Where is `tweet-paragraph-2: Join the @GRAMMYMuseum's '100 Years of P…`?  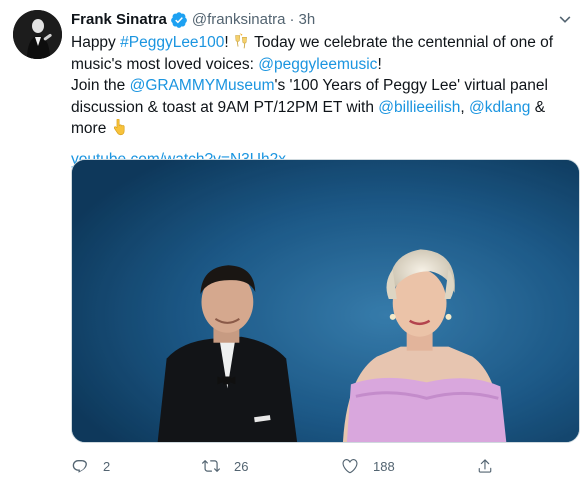
tweet-paragraph-2: Join the @GRAMMYMuseum's '100 Years of P… is located at coordinates (321, 107).